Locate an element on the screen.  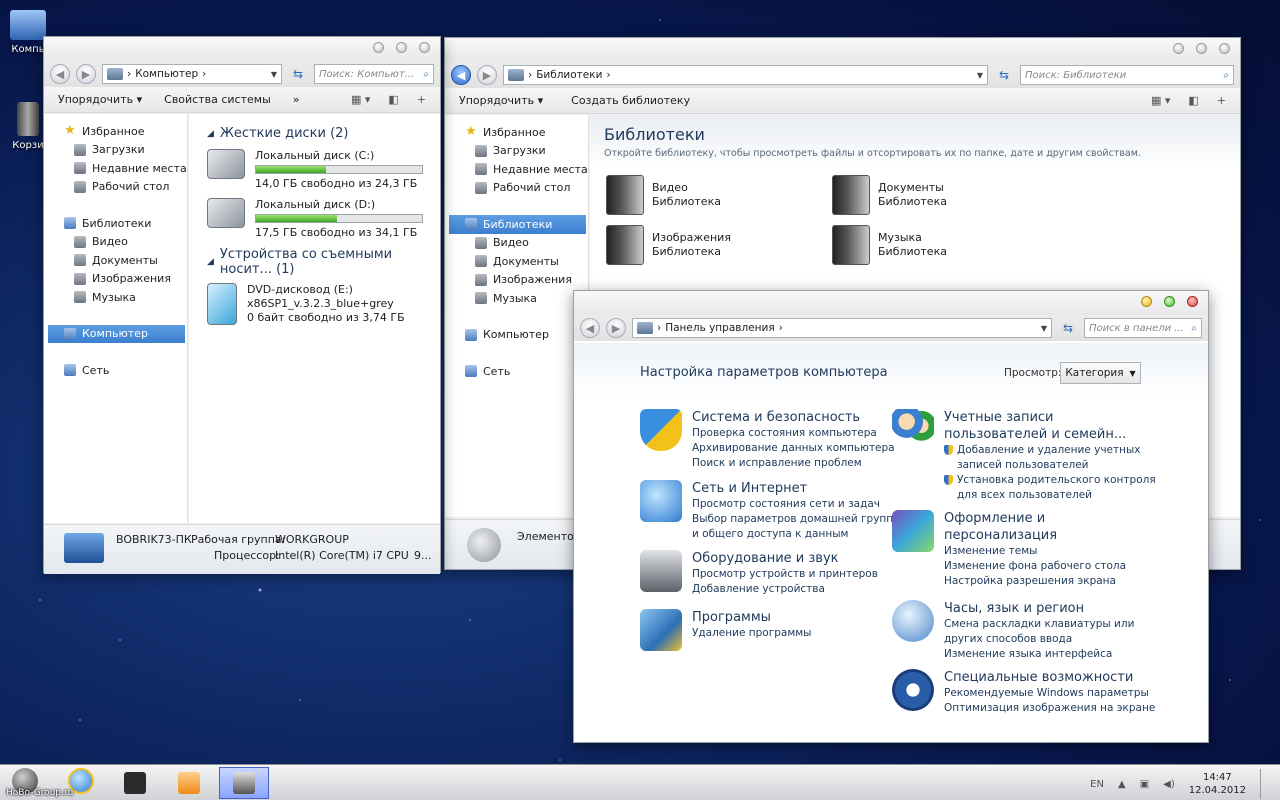
address-crumb: Библиотеки is located at coordinates (569, 75).